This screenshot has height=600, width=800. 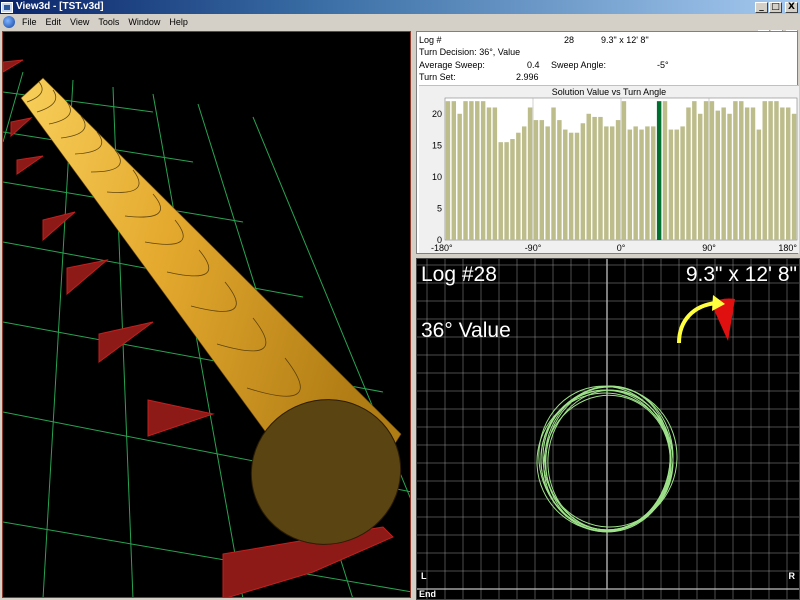 I want to click on corner-right-label: R, so click(x=792, y=576).